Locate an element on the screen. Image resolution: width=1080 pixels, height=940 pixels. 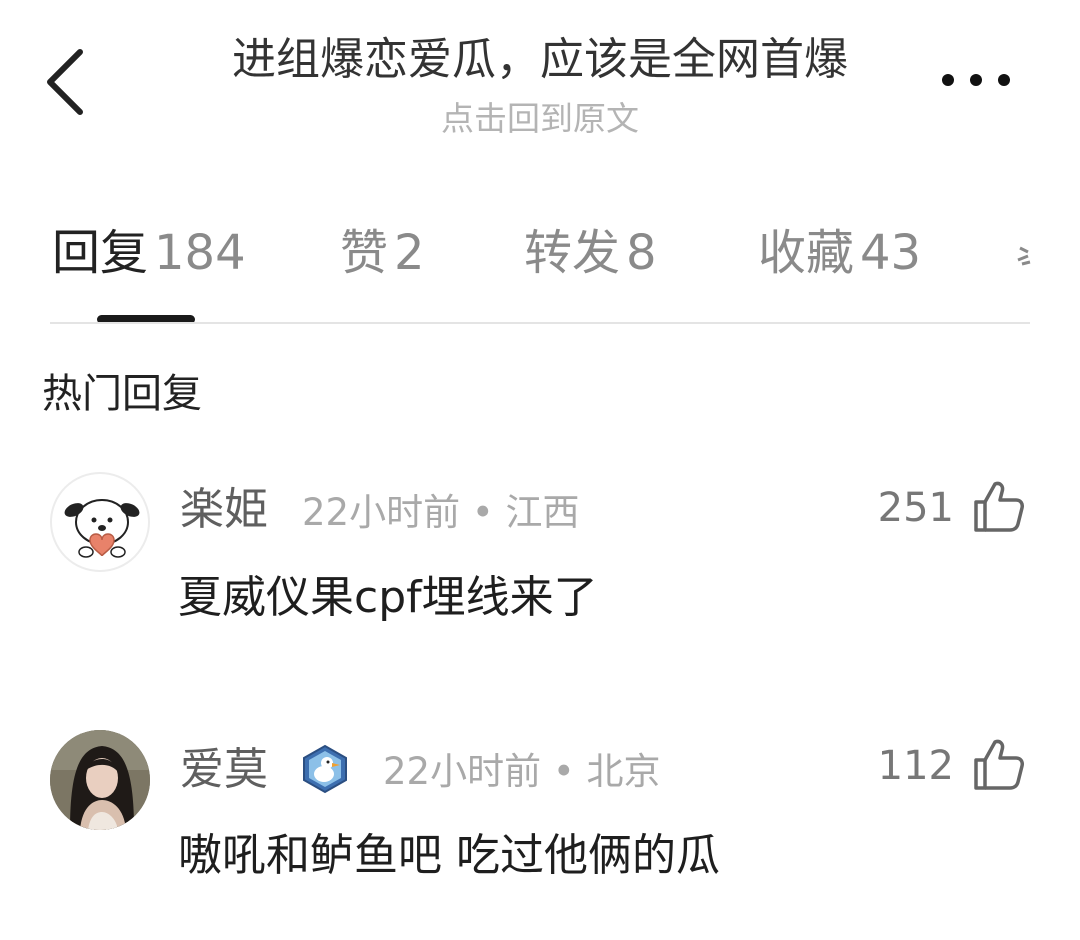
tab-replies: 回复 184 is located at coordinates (149, 253).